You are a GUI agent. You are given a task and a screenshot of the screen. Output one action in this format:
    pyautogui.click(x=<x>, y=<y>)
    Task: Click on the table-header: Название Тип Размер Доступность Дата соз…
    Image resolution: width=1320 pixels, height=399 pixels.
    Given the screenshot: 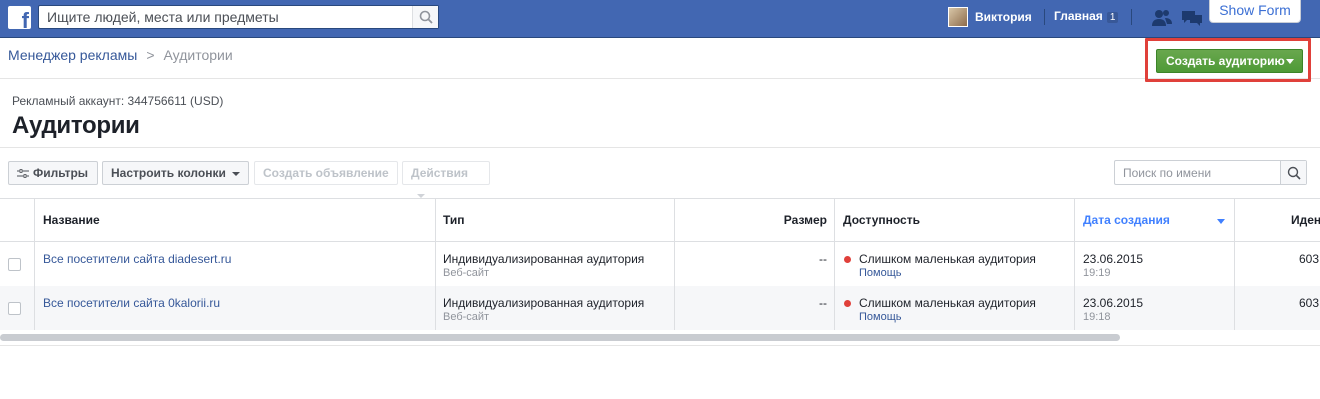 What is the action you would take?
    pyautogui.click(x=660, y=220)
    